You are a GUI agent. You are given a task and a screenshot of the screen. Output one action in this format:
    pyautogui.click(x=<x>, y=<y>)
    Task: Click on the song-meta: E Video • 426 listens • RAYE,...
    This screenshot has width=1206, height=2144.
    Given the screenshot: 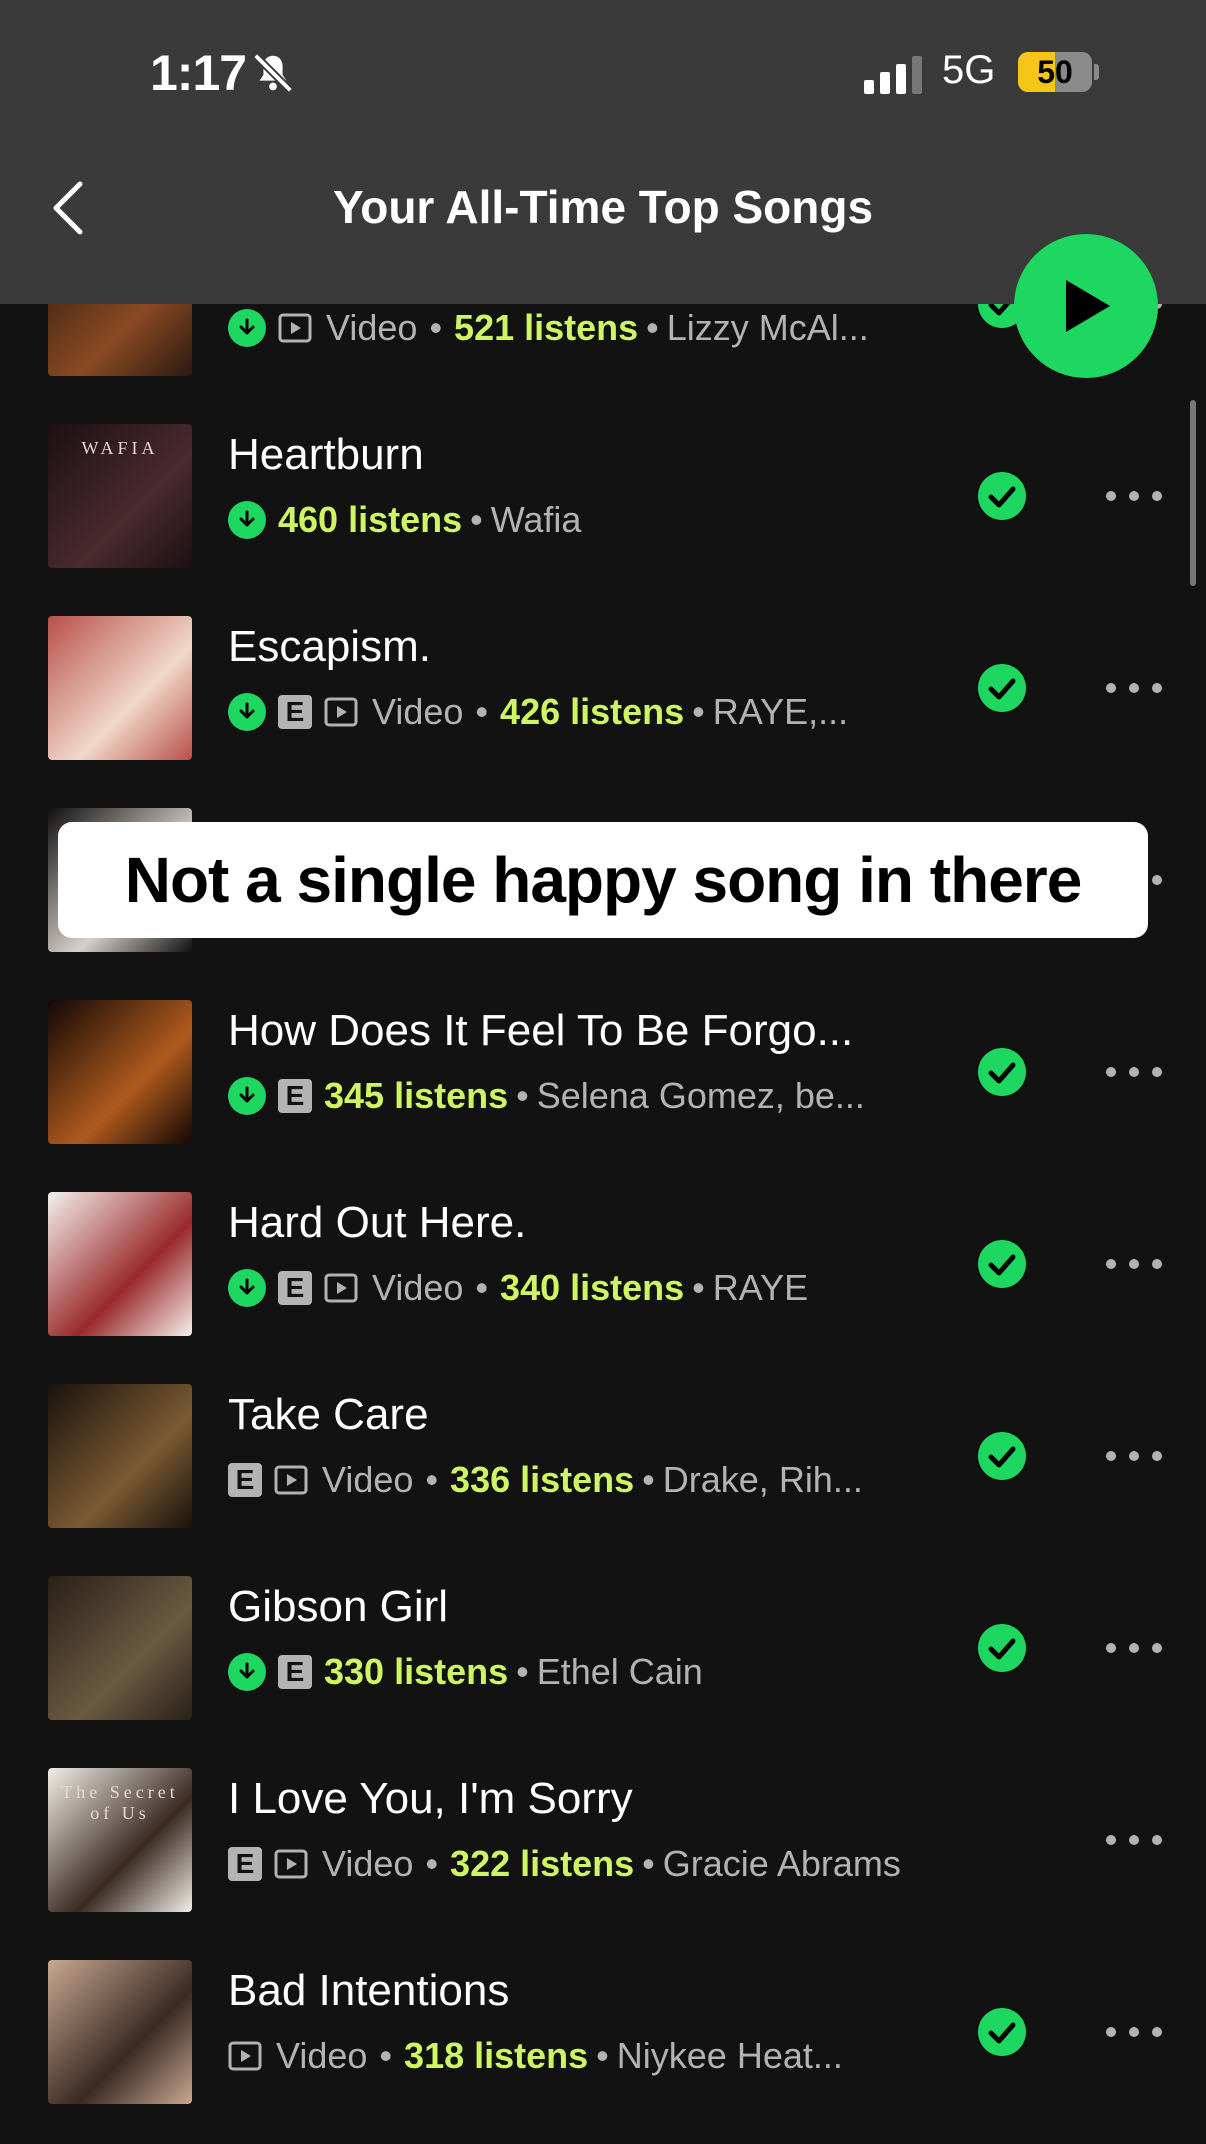 What is the action you would take?
    pyautogui.click(x=538, y=712)
    